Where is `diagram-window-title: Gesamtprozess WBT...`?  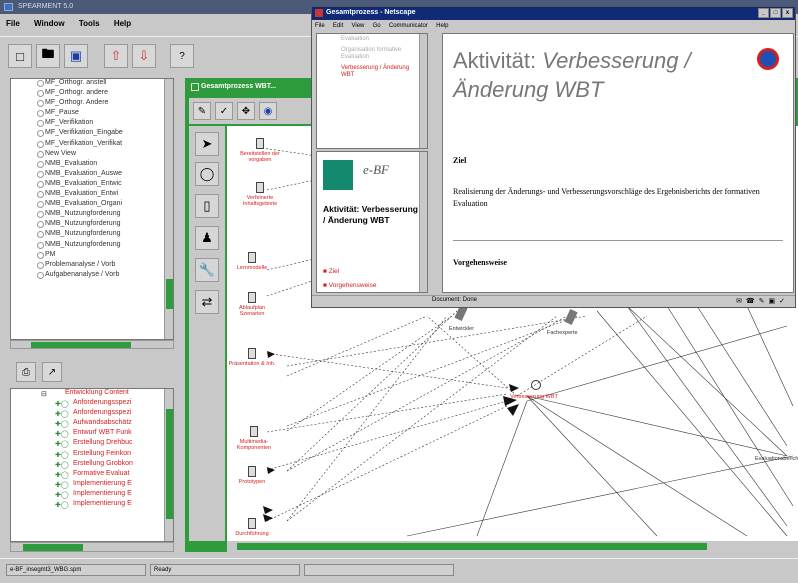
diagram-window-title: Gesamtprozess WBT... is located at coordinates (252, 87).